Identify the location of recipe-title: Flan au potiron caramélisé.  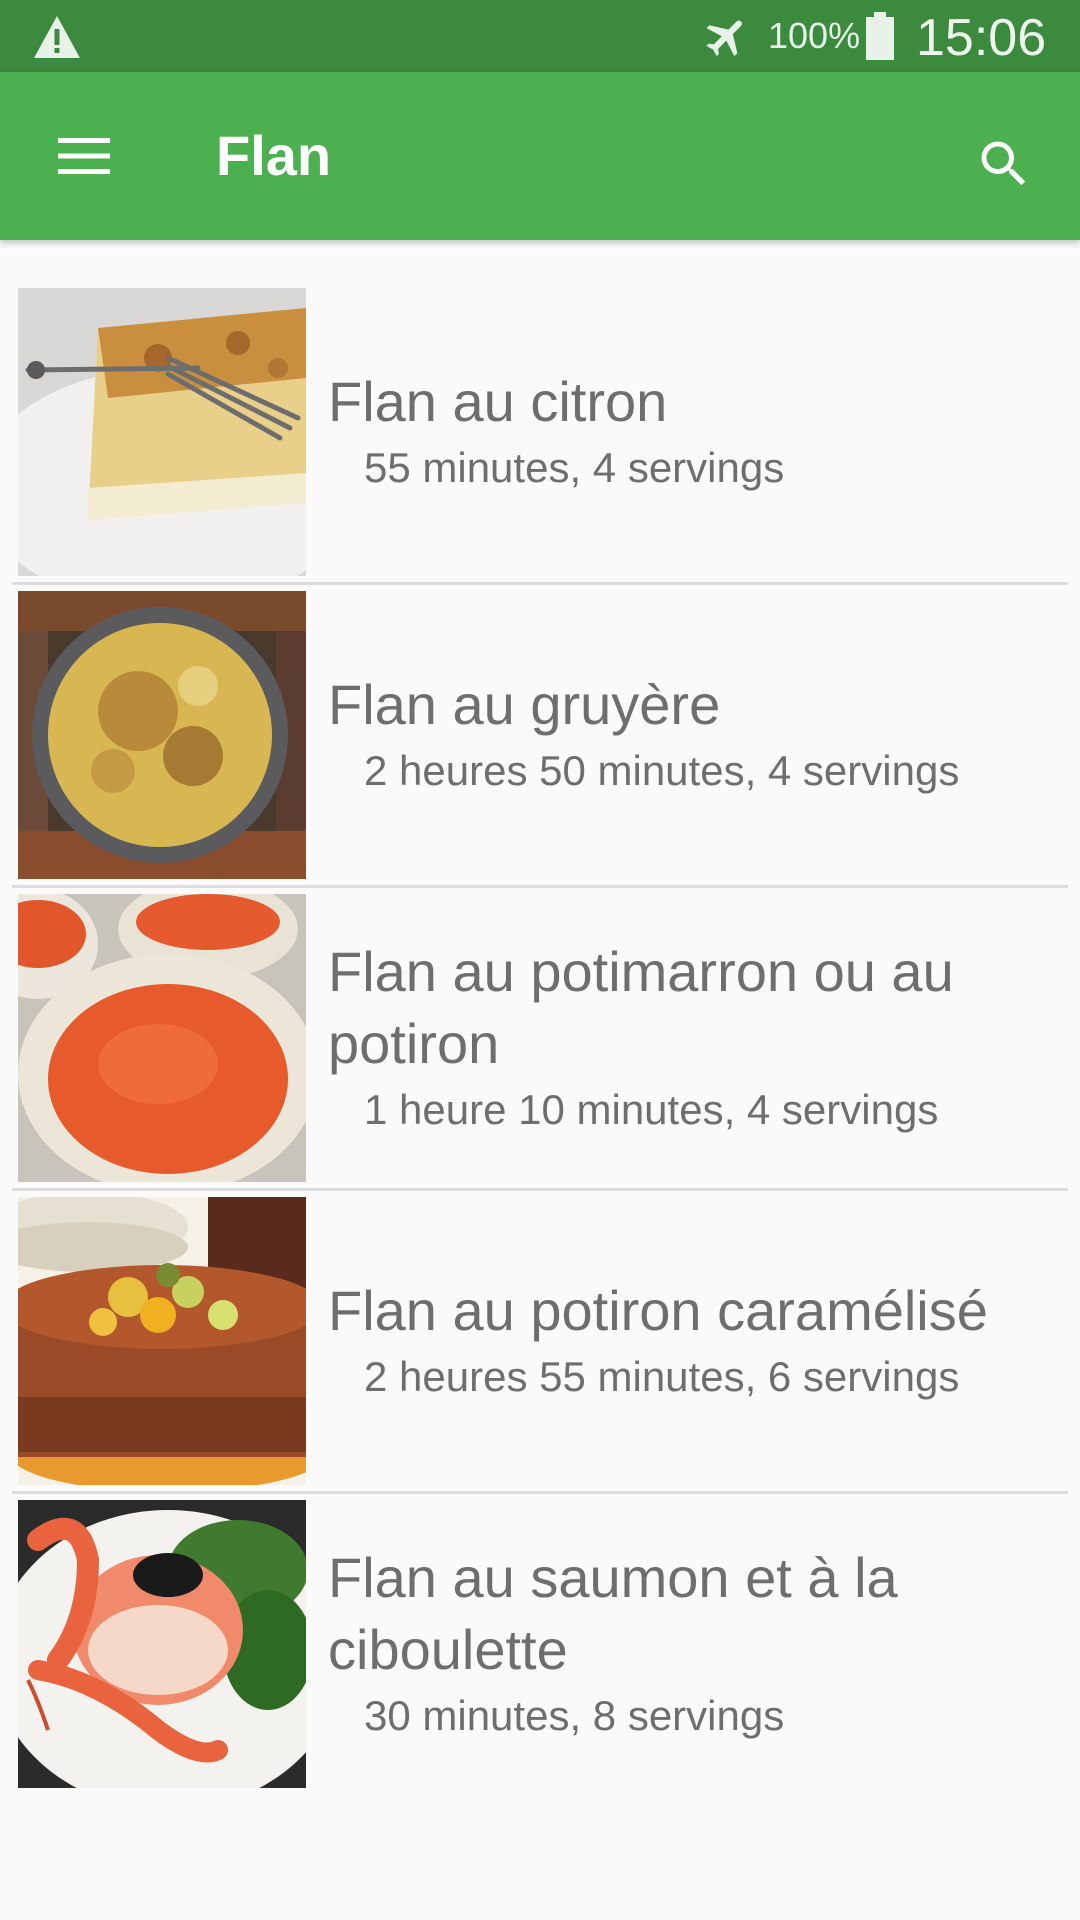
(658, 1310).